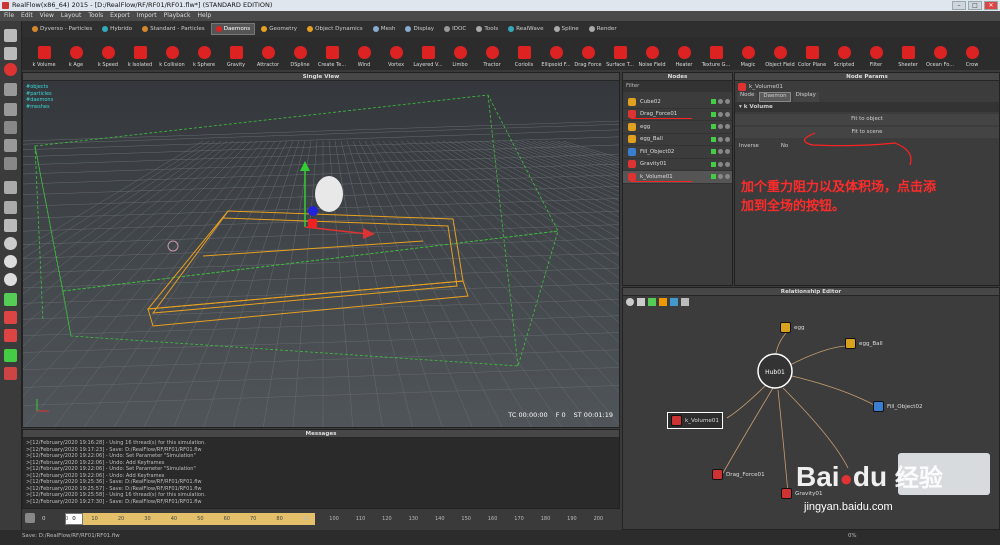 The image size is (1000, 545). What do you see at coordinates (10, 35) in the screenshot?
I see `select-icon` at bounding box center [10, 35].